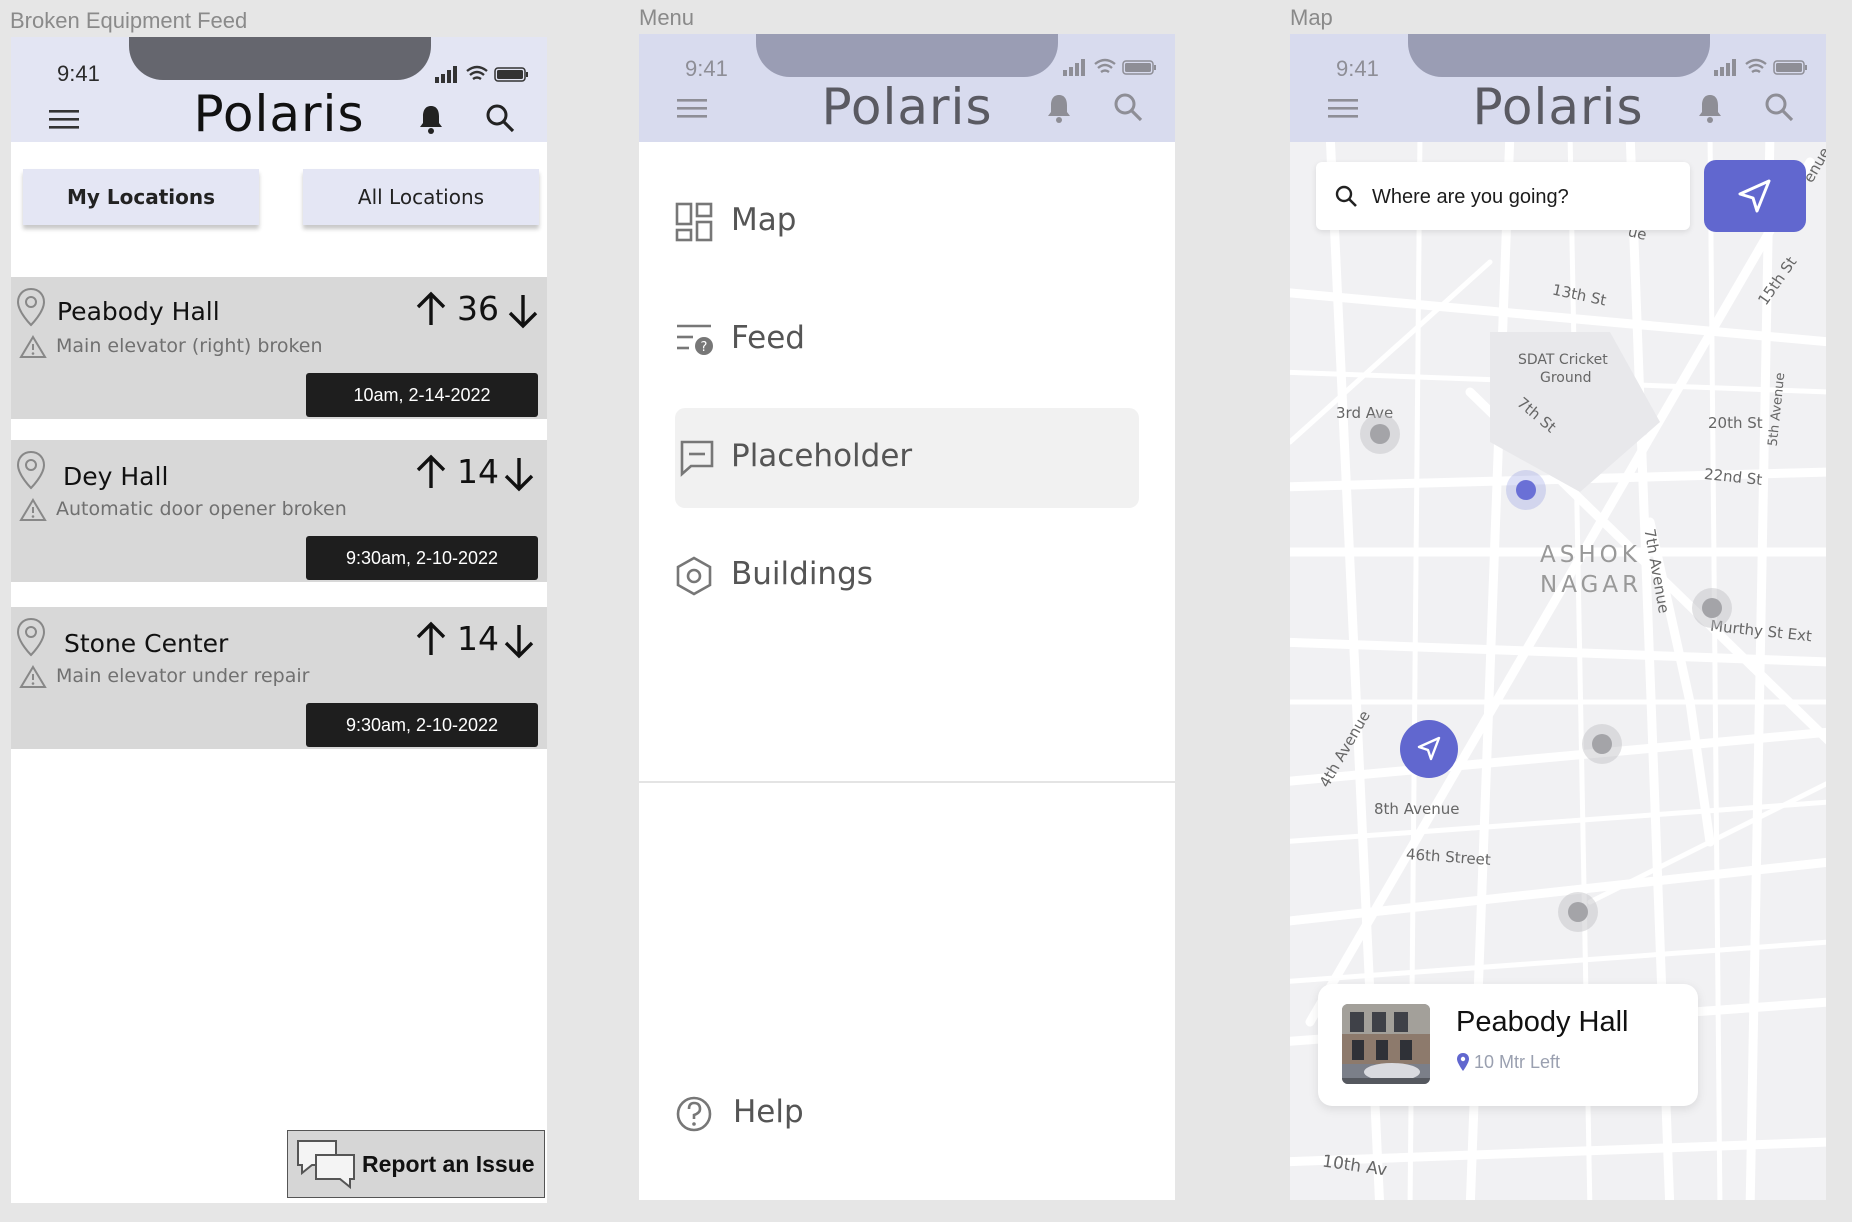  Describe the element at coordinates (146, 643) in the screenshot. I see `card-location: Stone Center` at that location.